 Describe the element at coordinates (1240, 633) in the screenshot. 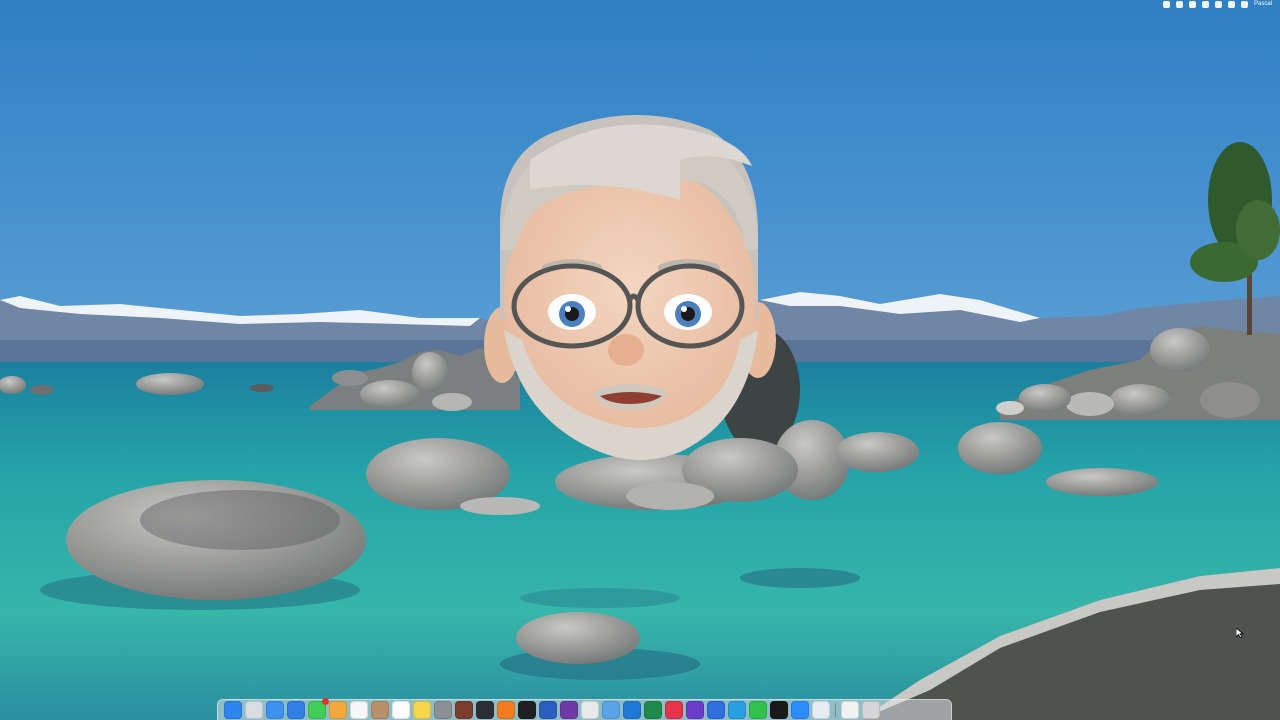

I see `mouse-cursor-icon` at that location.